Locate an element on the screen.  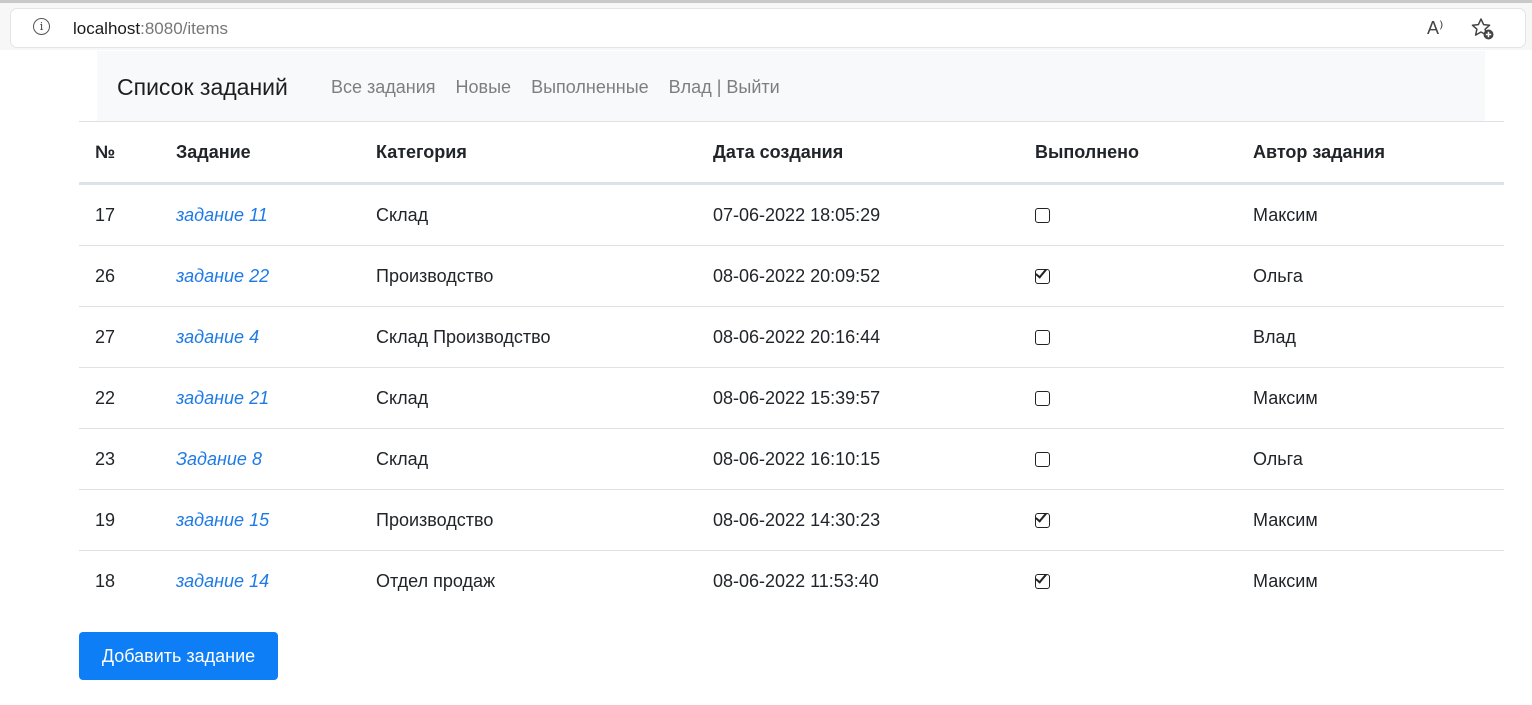
cell-number: 26 is located at coordinates (119, 276).